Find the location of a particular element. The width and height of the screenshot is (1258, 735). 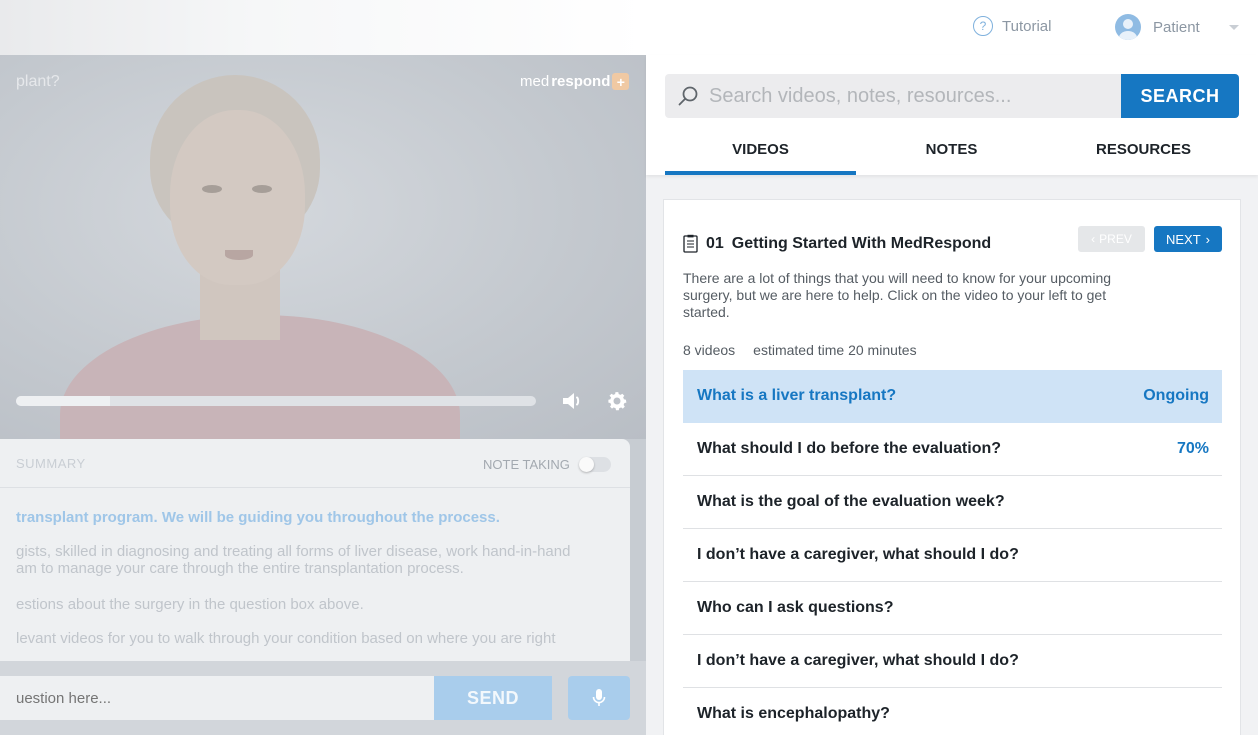

note-taking-toggle is located at coordinates (594, 464).